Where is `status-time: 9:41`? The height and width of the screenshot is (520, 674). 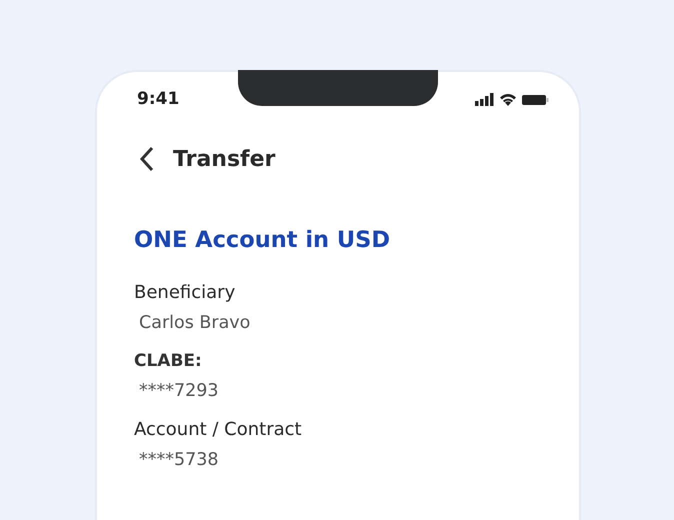 status-time: 9:41 is located at coordinates (158, 99).